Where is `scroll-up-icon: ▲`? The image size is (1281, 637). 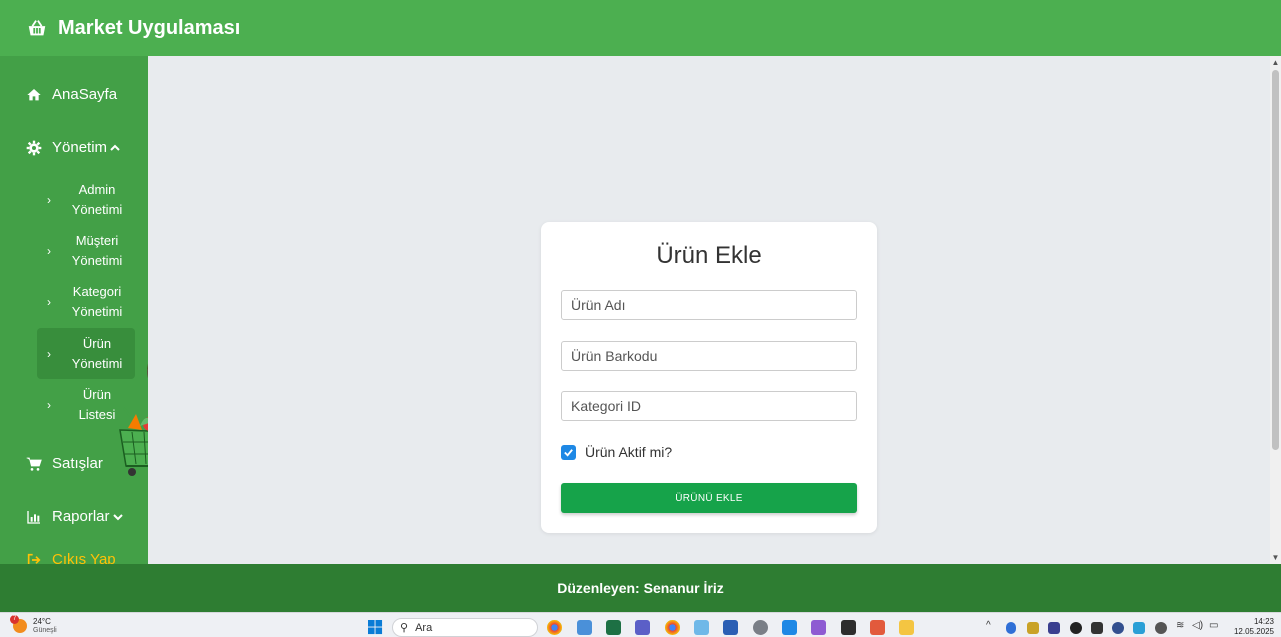
scroll-up-icon: ▲ is located at coordinates (1275, 62).